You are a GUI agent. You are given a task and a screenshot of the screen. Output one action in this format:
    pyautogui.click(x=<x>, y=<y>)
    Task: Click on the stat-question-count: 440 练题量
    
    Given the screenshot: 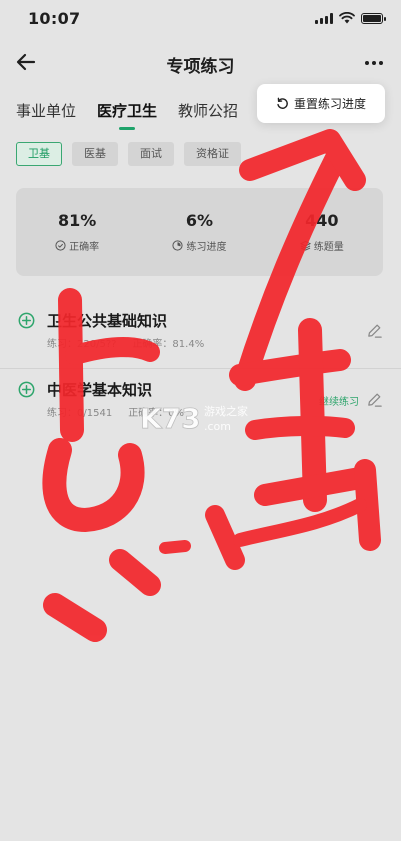 What is the action you would take?
    pyautogui.click(x=322, y=232)
    